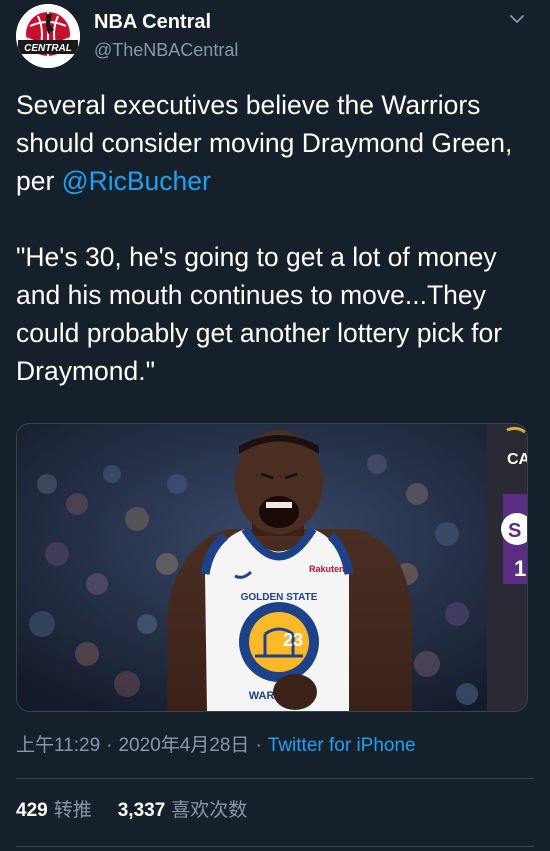 This screenshot has height=851, width=550. I want to click on svg-text: CA, so click(517, 459).